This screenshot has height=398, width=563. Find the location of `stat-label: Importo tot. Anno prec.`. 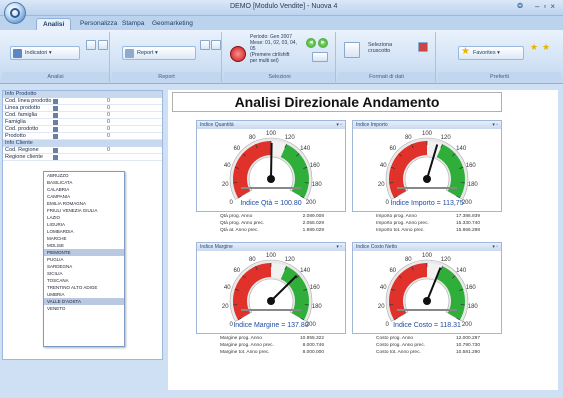

stat-label: Importo tot. Anno prec. is located at coordinates (400, 230).